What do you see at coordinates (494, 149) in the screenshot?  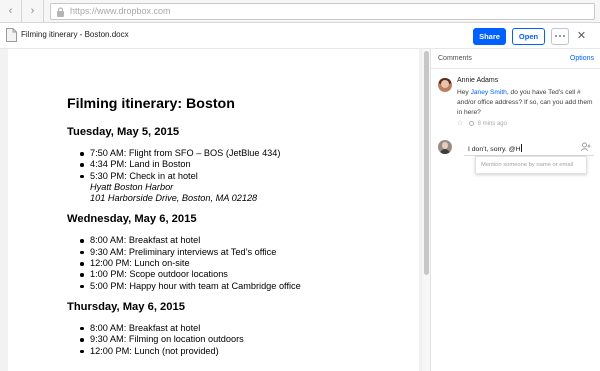 I see `reply-input-value: I don’t, sorry. @H` at bounding box center [494, 149].